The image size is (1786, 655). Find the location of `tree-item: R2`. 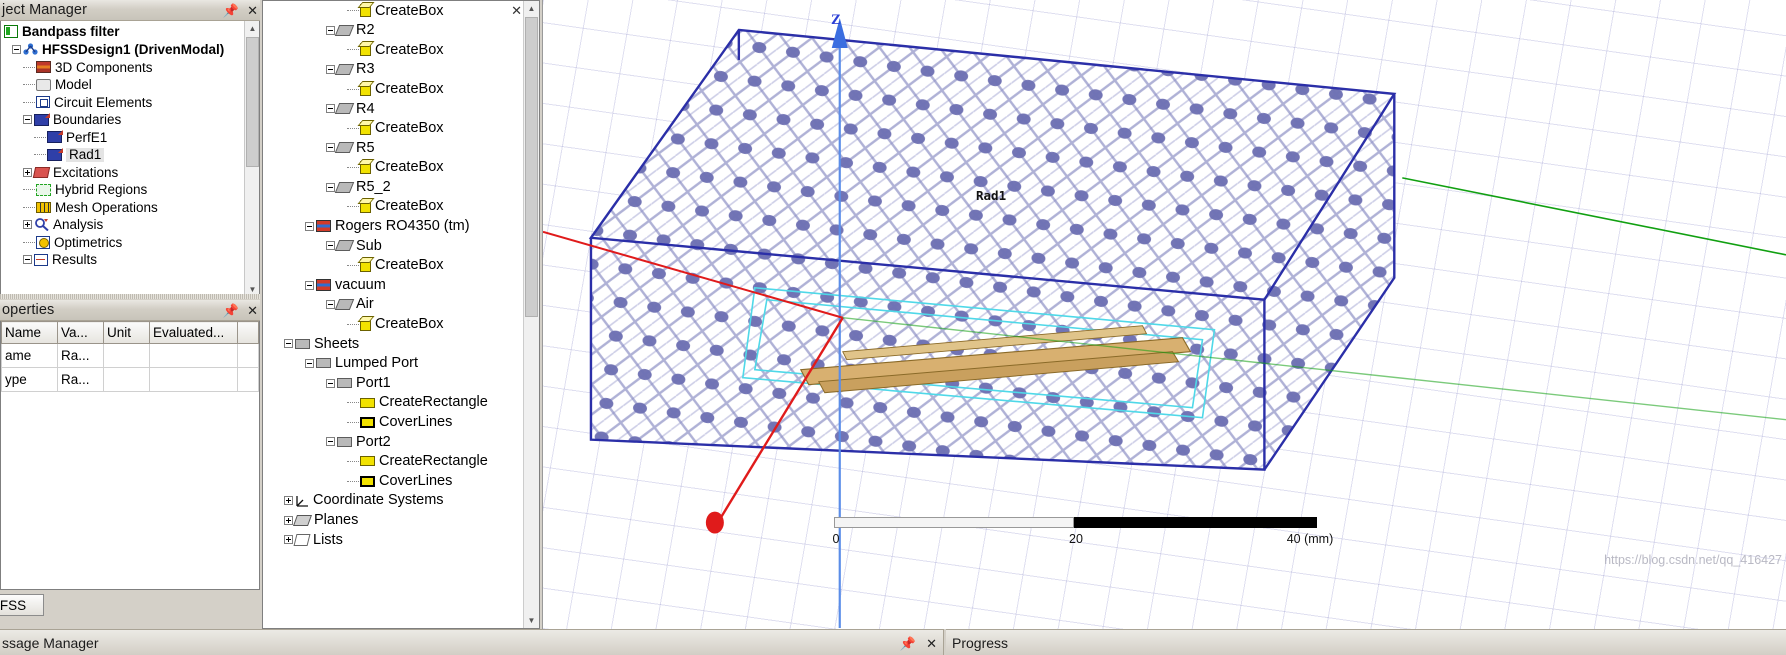

tree-item: R2 is located at coordinates (394, 31).